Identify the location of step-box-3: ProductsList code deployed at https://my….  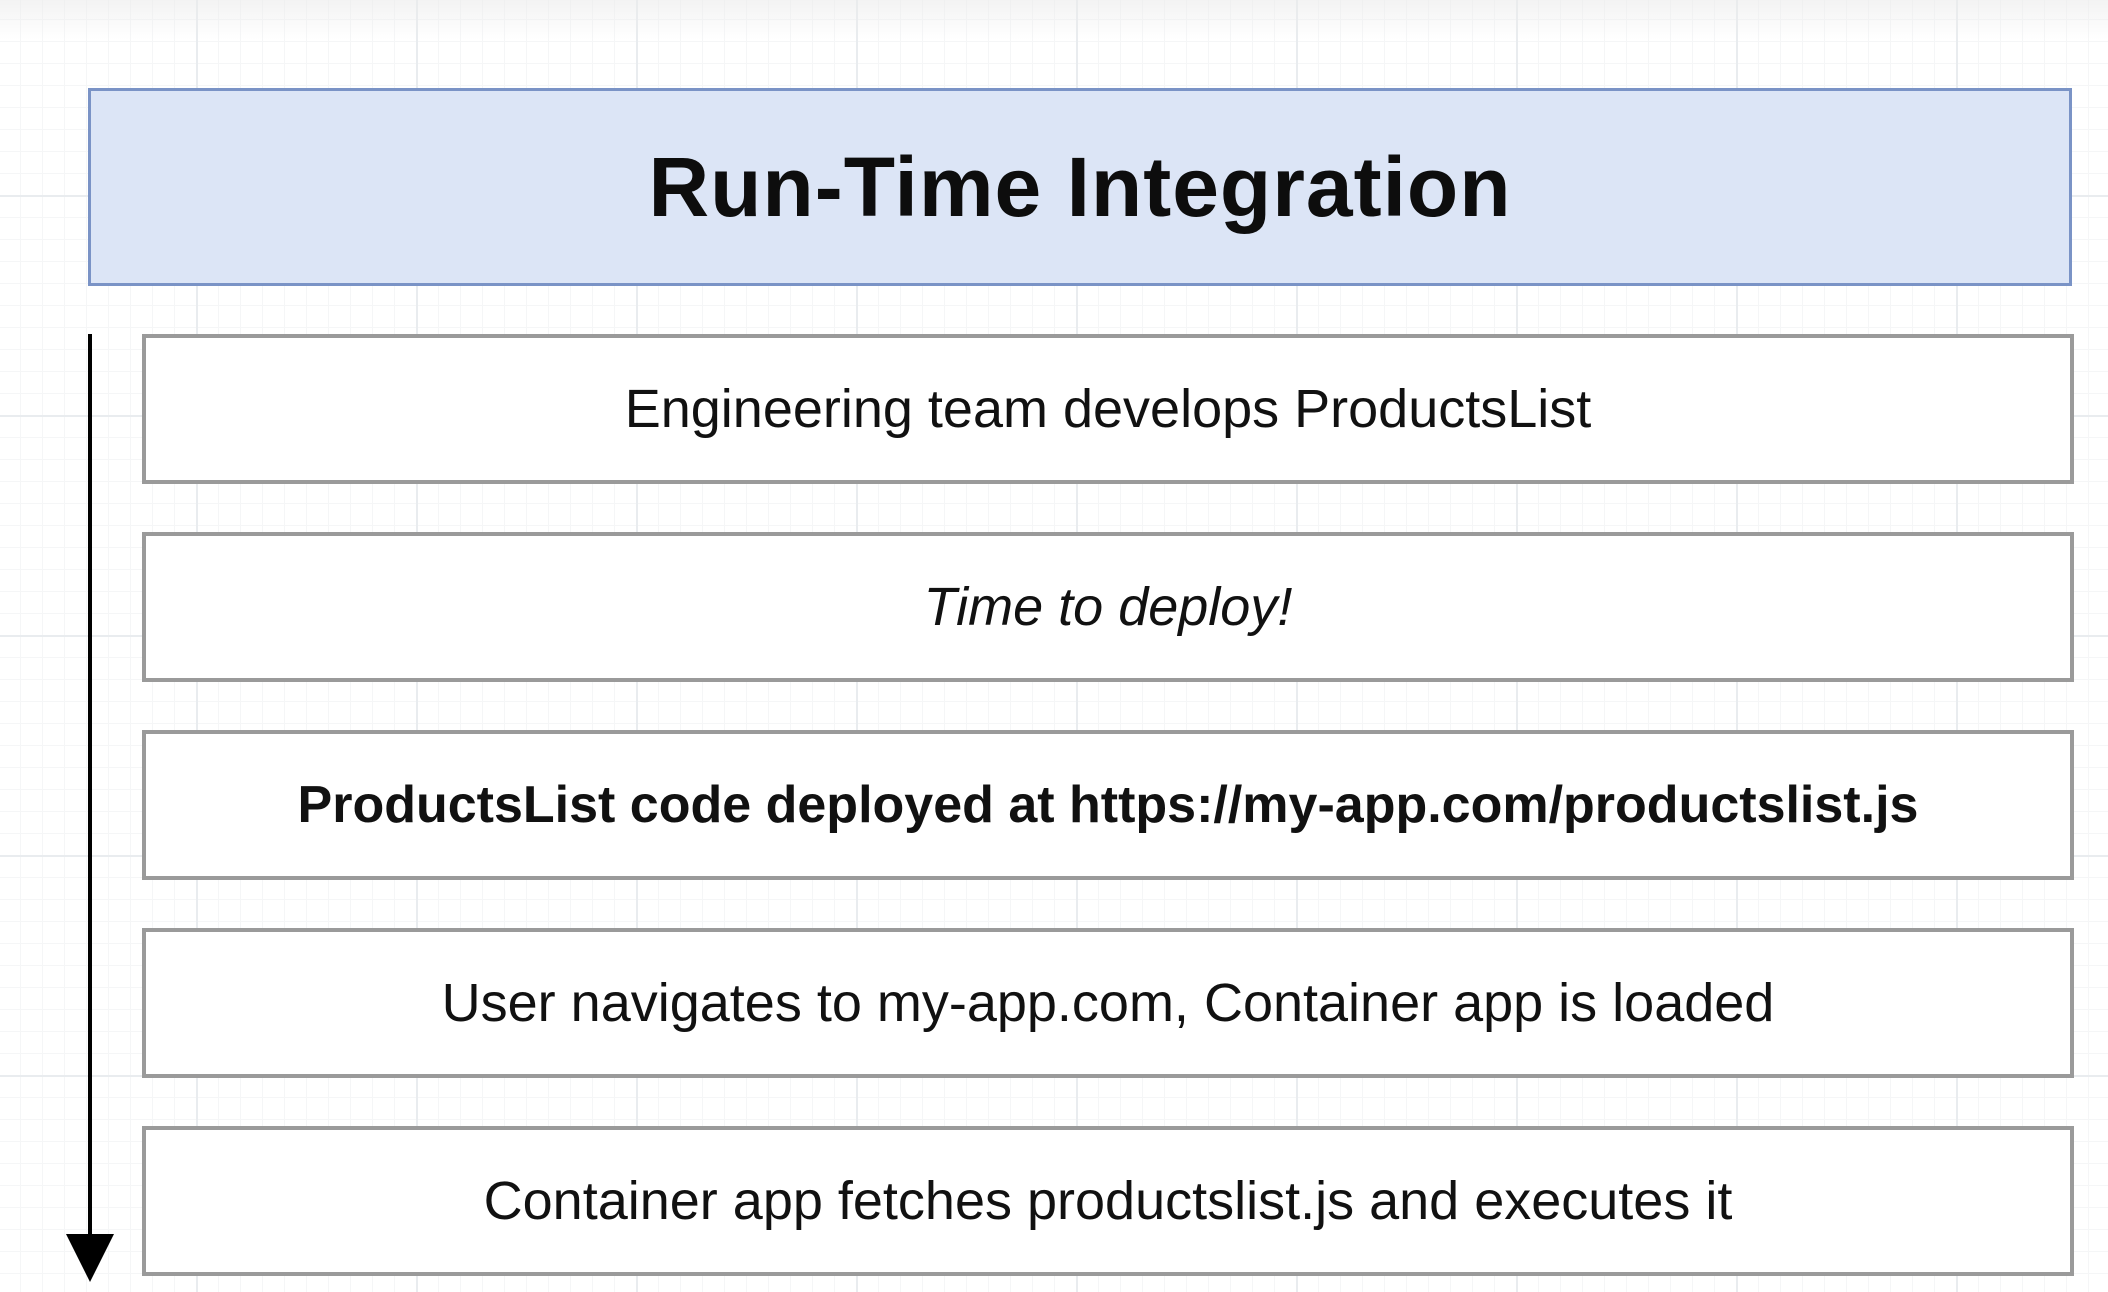
(1108, 805).